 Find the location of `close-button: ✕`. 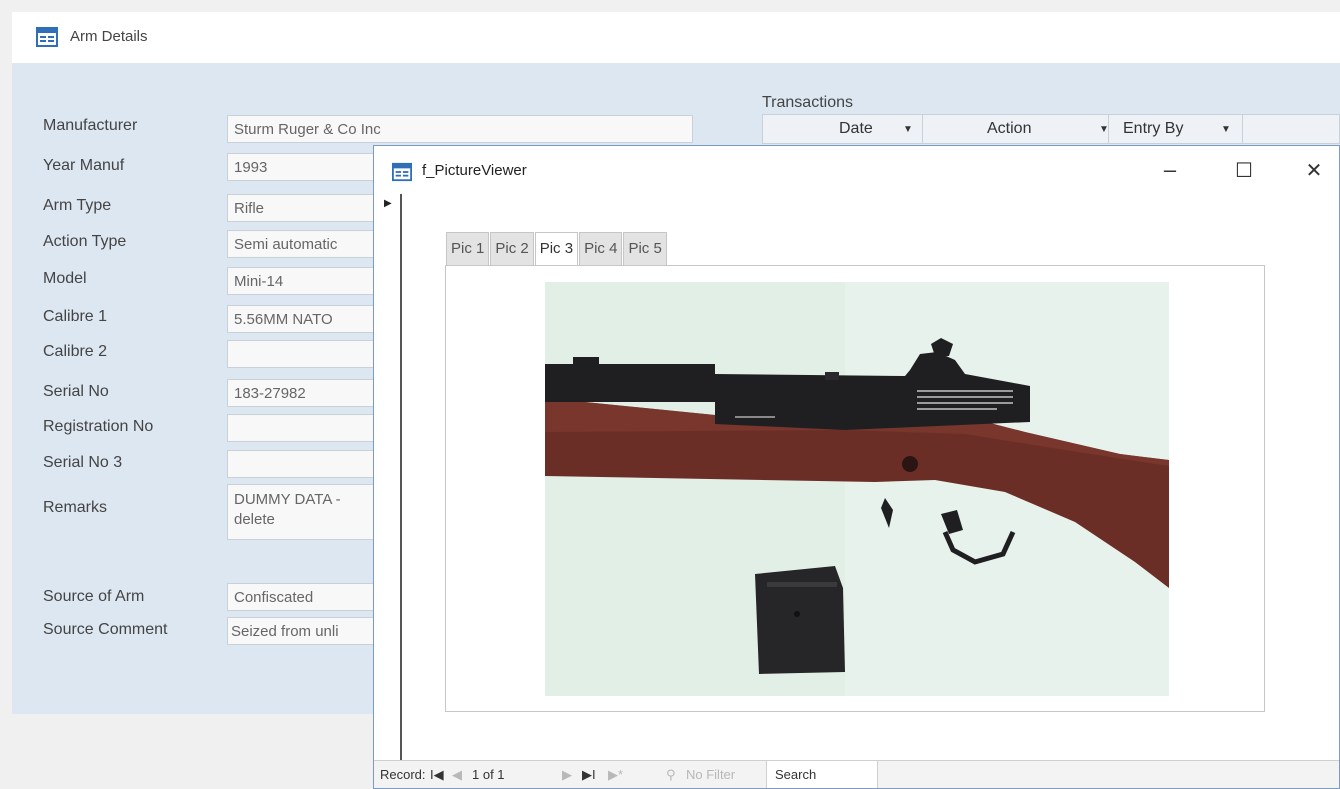

close-button: ✕ is located at coordinates (1314, 170).